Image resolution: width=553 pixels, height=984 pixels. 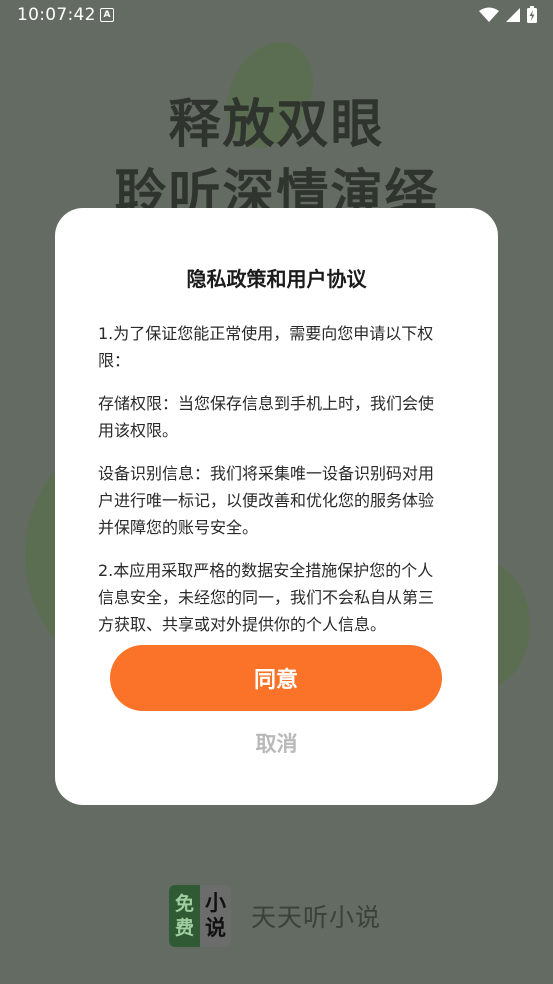 I want to click on logo-char: 免, so click(x=184, y=904).